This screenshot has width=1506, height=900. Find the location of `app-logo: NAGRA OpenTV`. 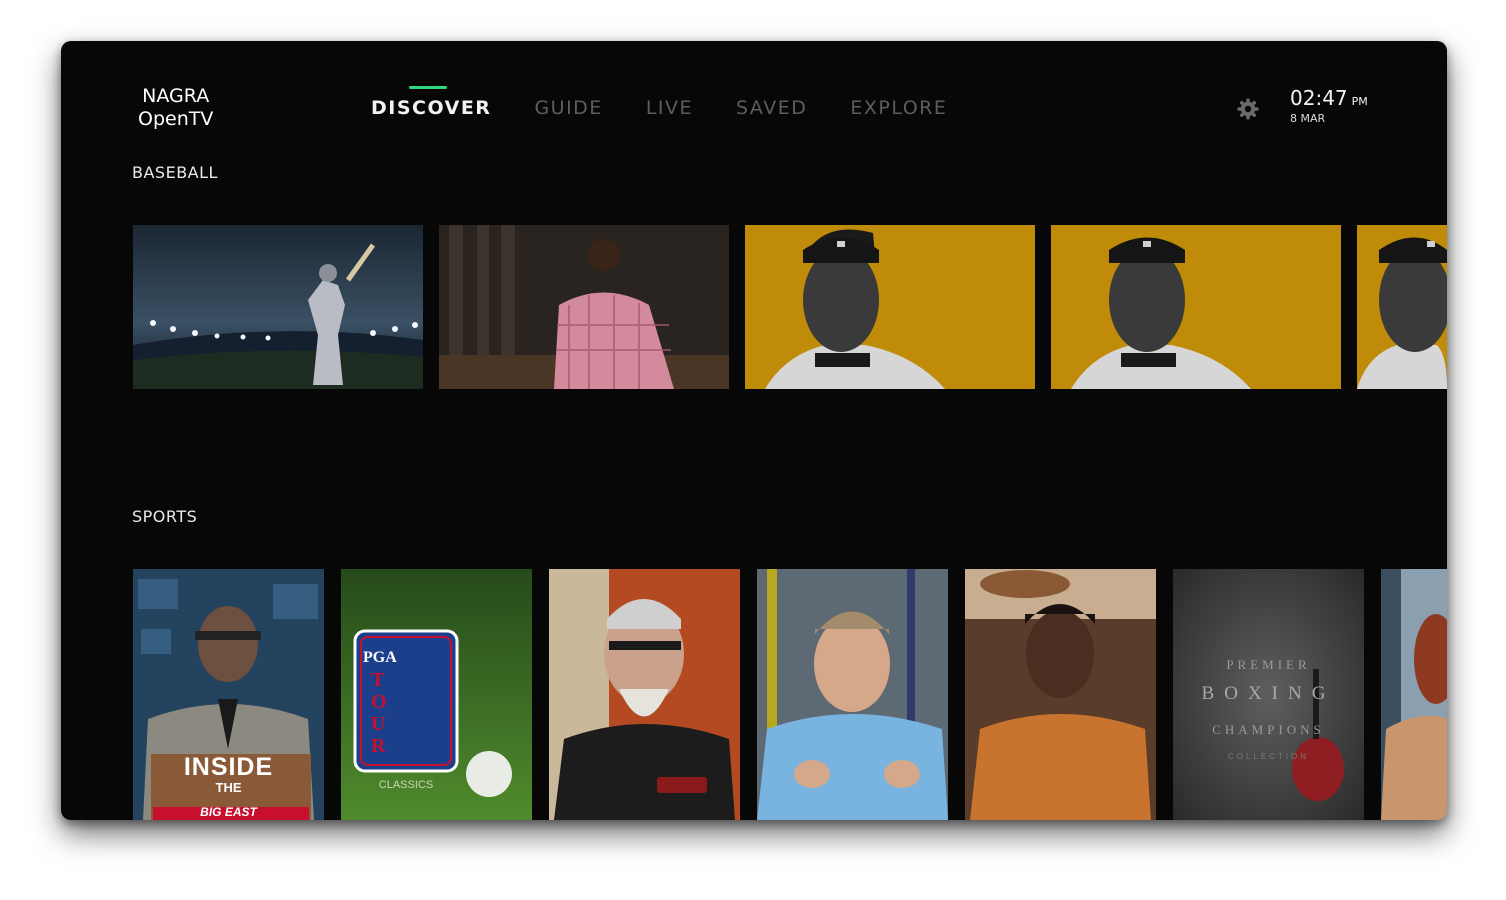

app-logo: NAGRA OpenTV is located at coordinates (175, 108).